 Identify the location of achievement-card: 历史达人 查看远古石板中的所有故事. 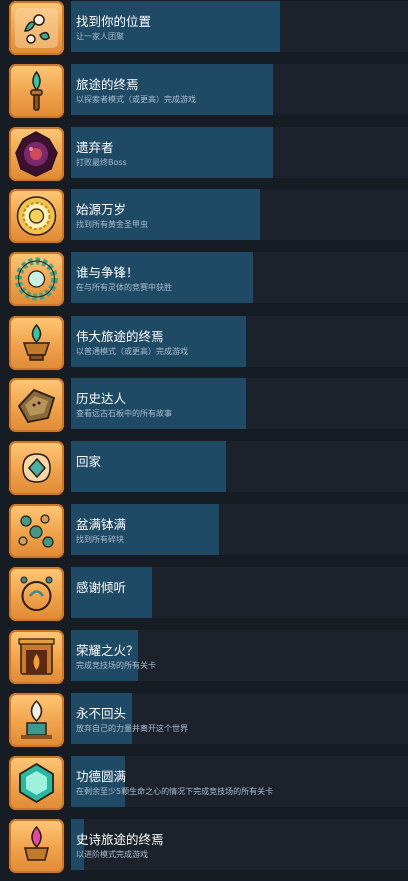
(239, 403).